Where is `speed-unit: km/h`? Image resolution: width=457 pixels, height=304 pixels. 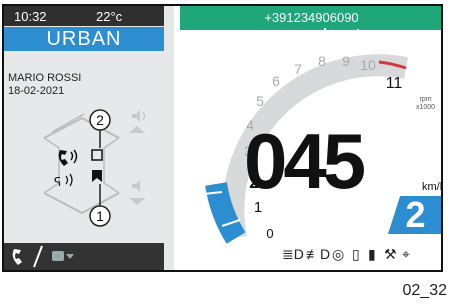 speed-unit: km/h is located at coordinates (431, 187).